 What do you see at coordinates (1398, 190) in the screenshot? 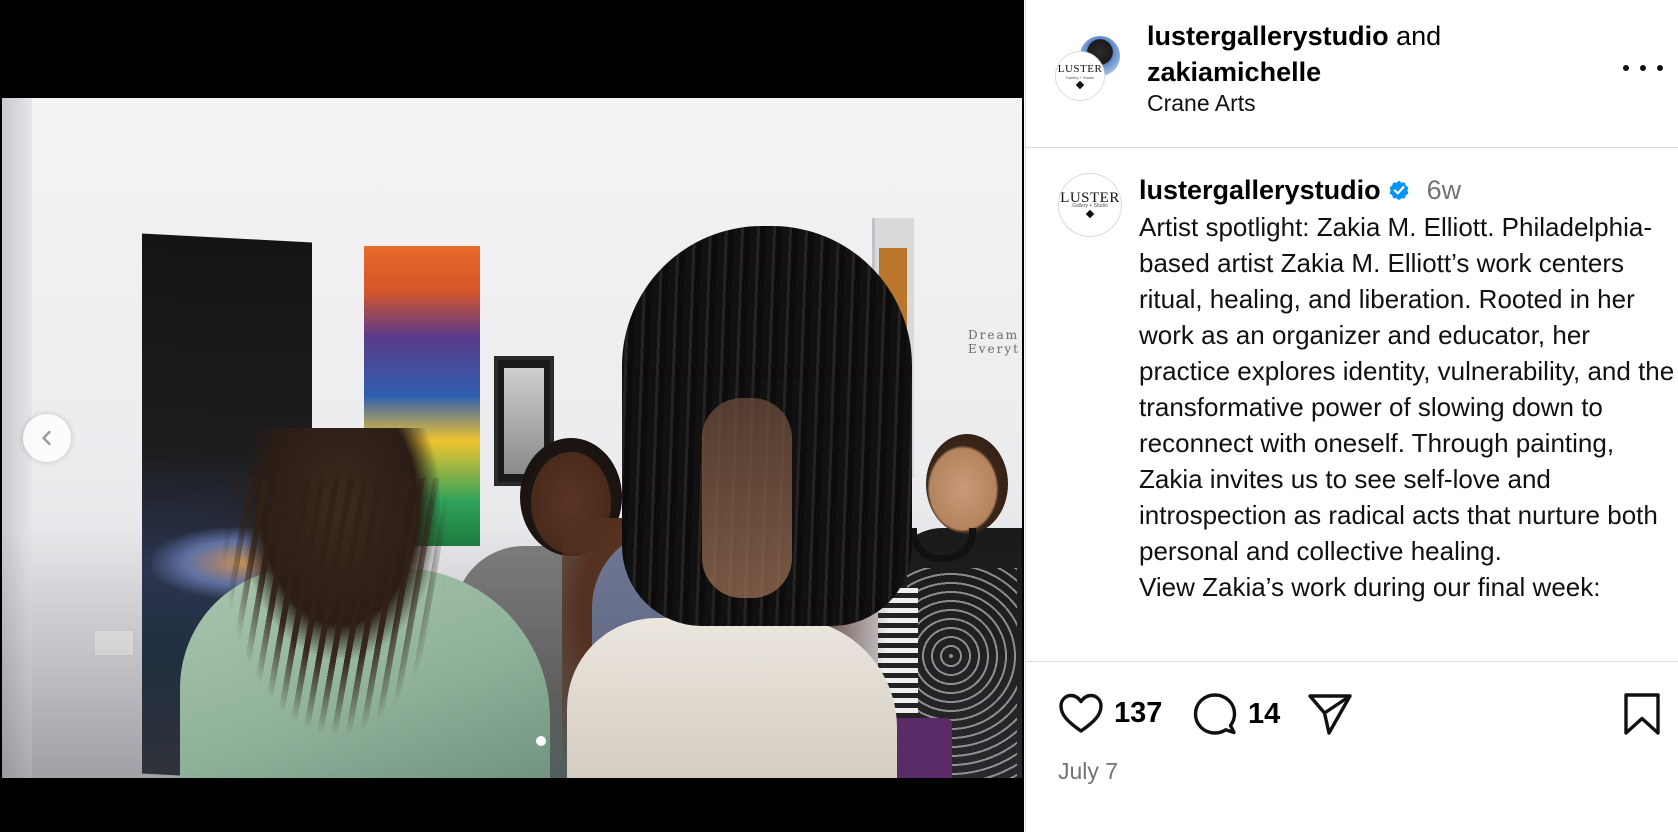
I see `verified-badge-icon` at bounding box center [1398, 190].